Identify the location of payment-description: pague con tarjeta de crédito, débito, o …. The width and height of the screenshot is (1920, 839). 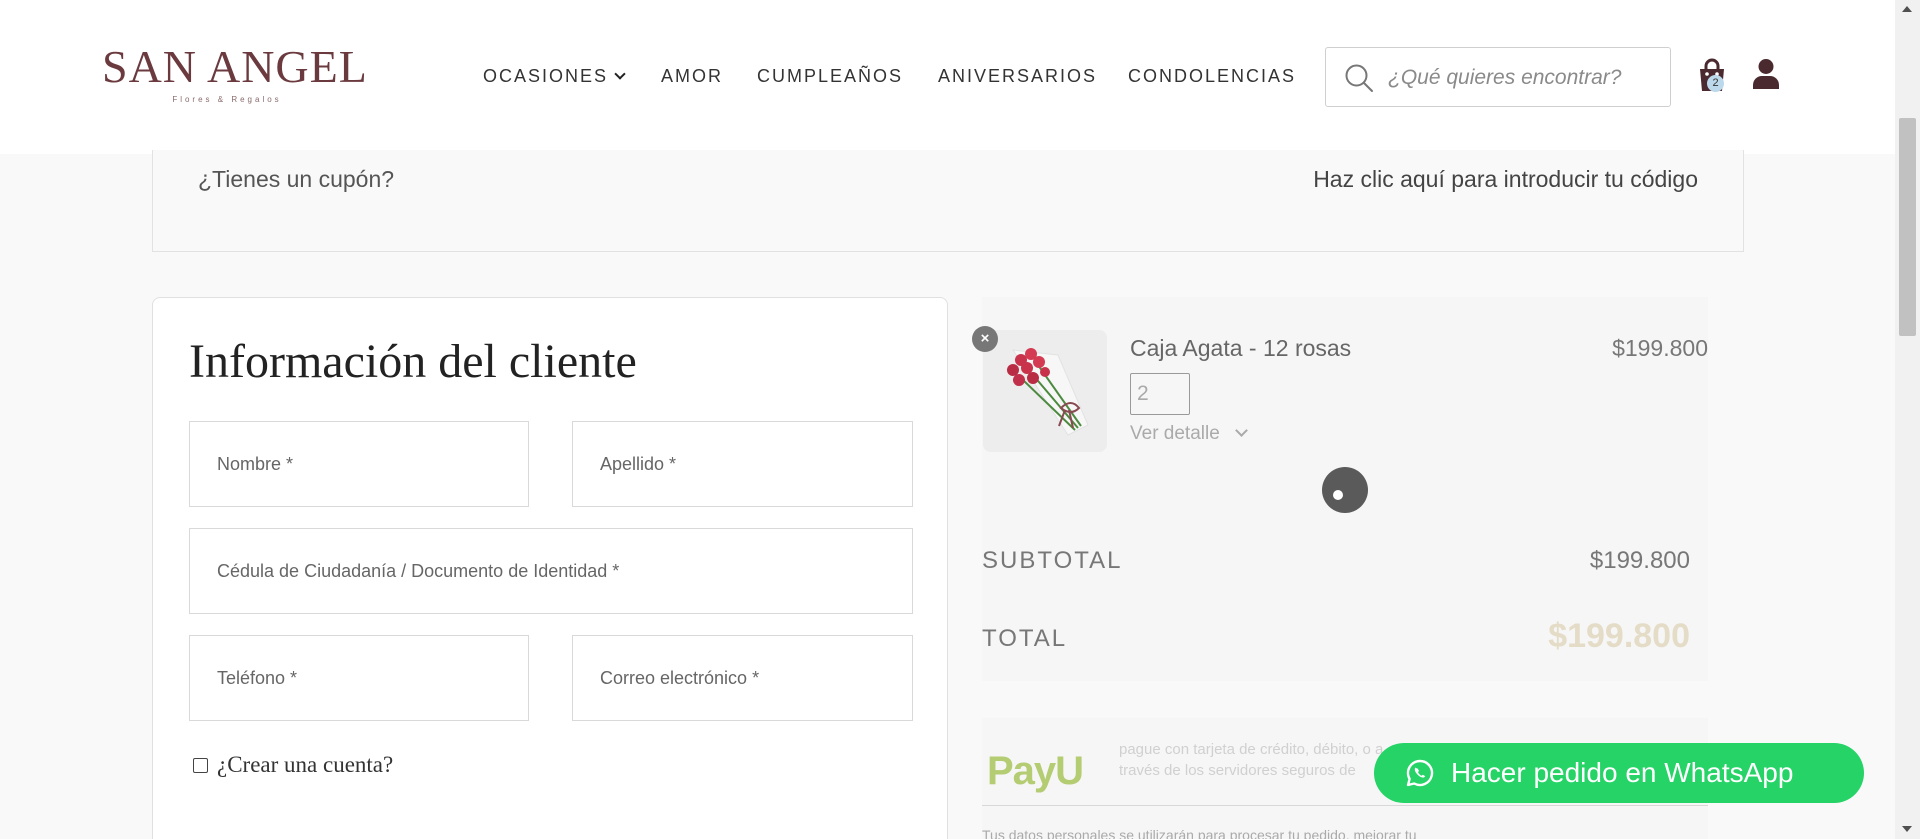
(1251, 760).